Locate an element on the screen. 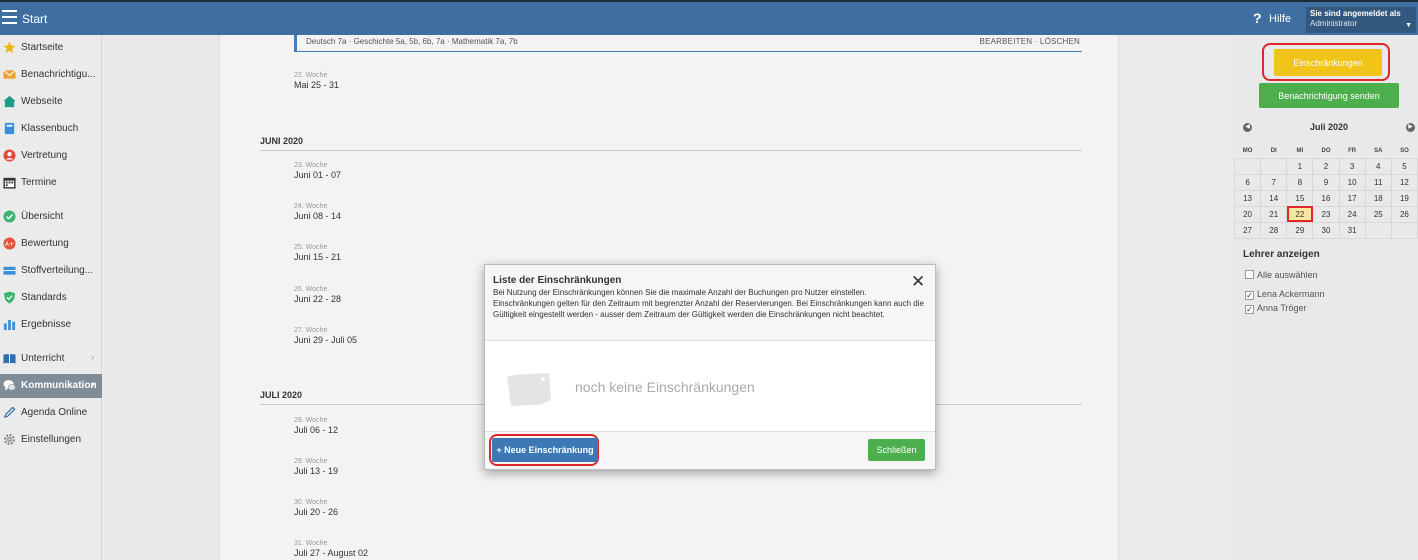 This screenshot has width=1418, height=560. calendar-week-row: 27 28 29 30 31 is located at coordinates (1325, 230).